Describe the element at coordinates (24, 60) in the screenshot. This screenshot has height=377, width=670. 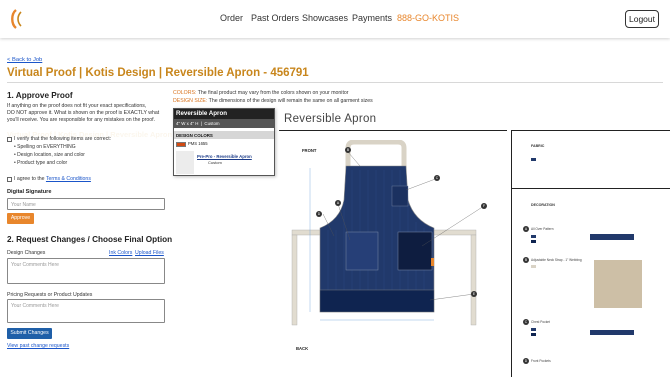
I see `back-to-job-link: < Back to Job` at that location.